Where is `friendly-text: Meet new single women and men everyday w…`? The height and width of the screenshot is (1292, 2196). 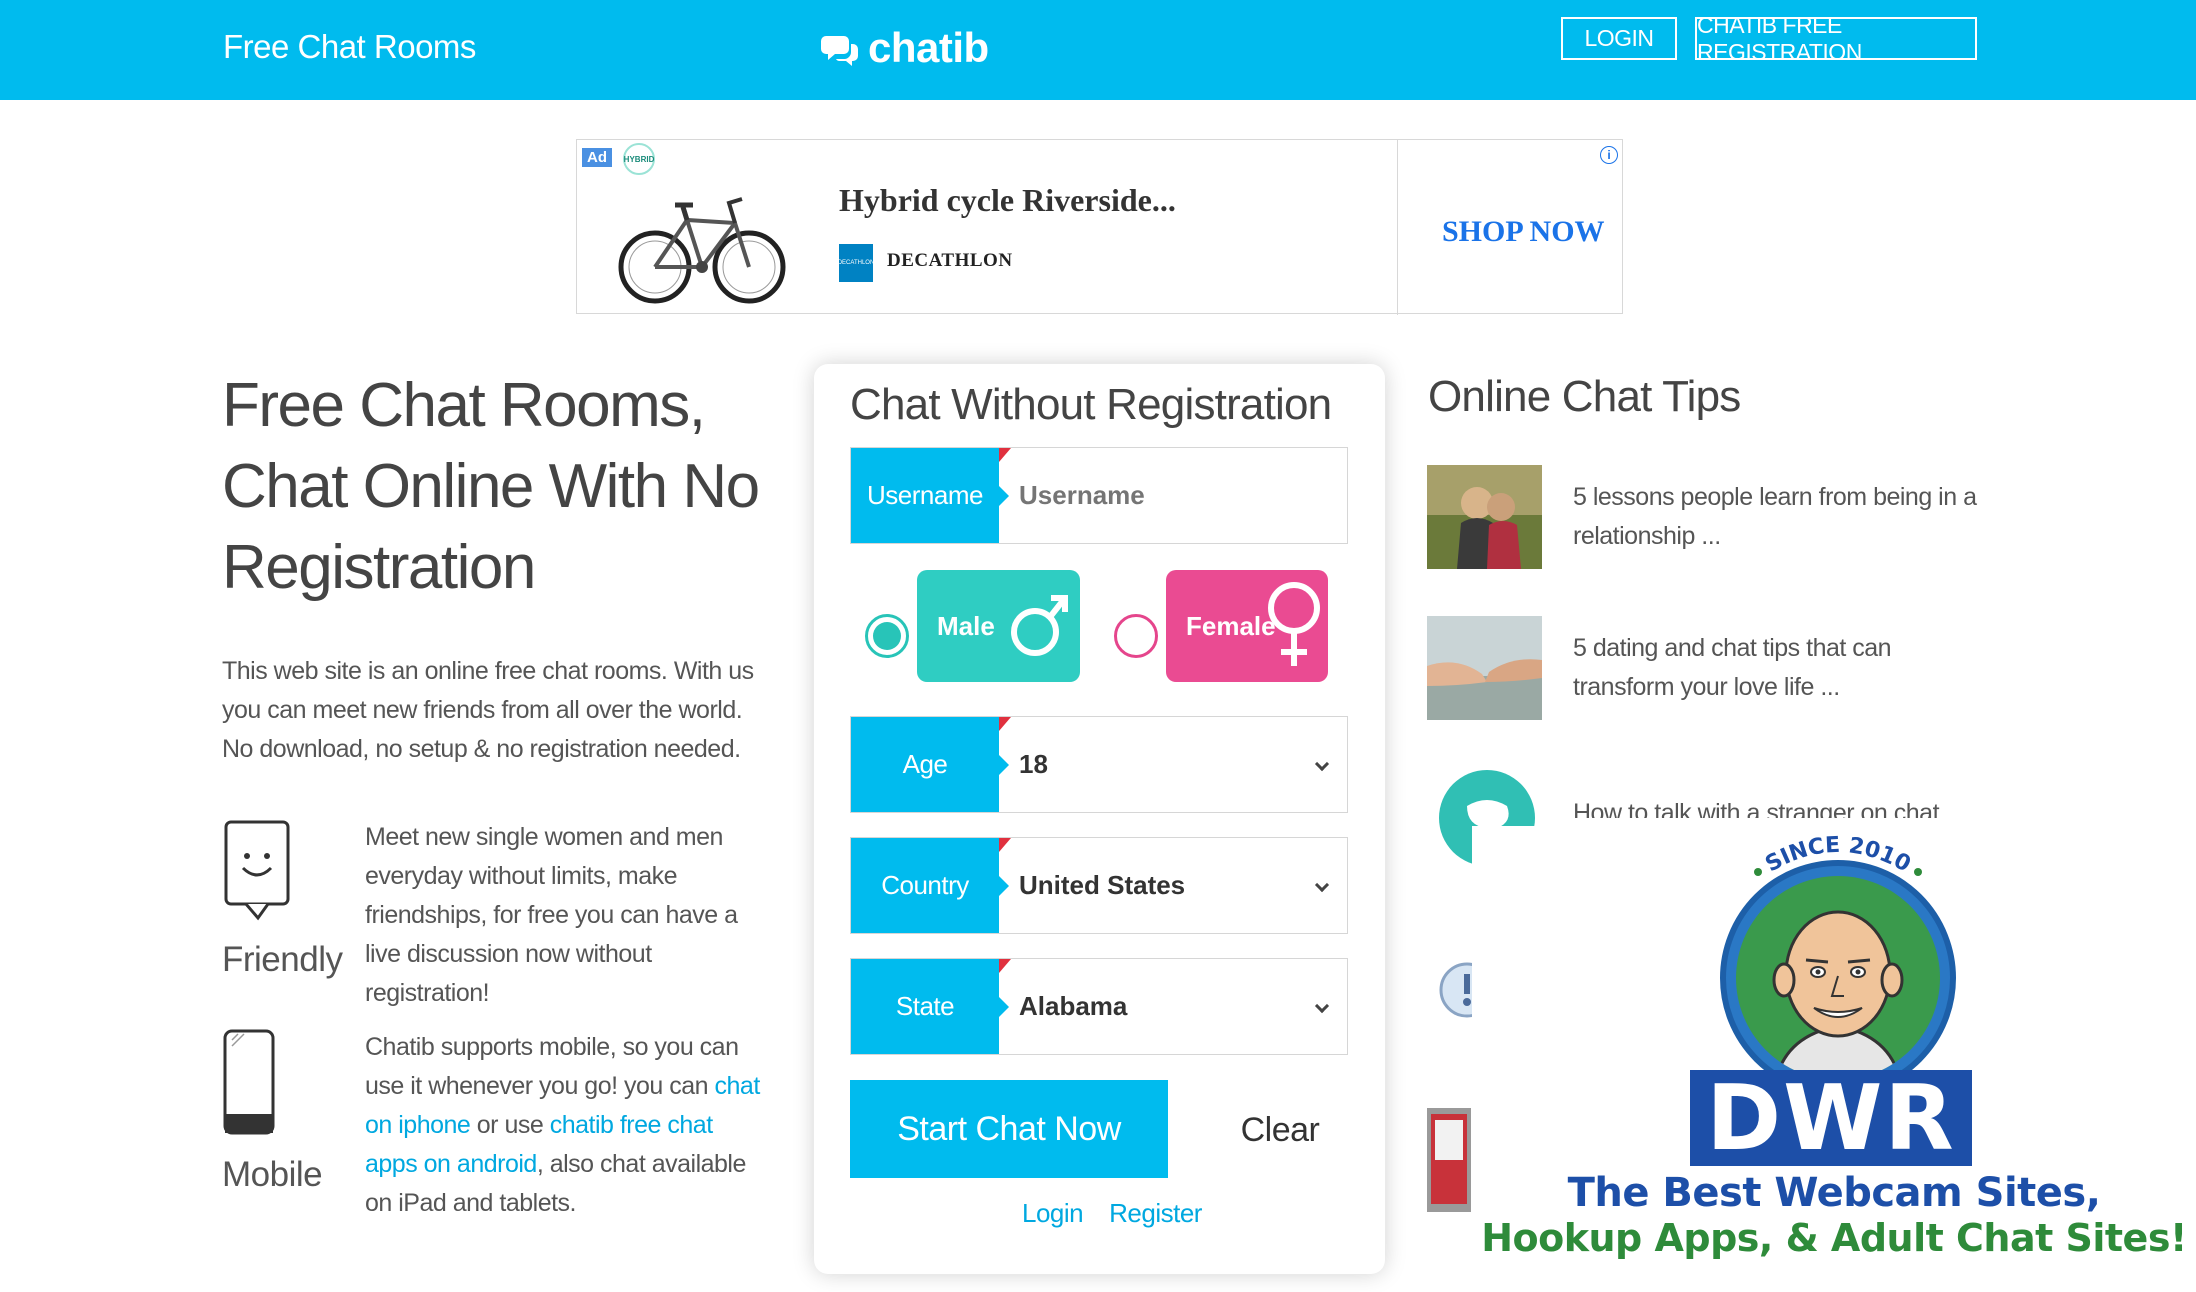
friendly-text: Meet new single women and men everyday w… is located at coordinates (551, 915).